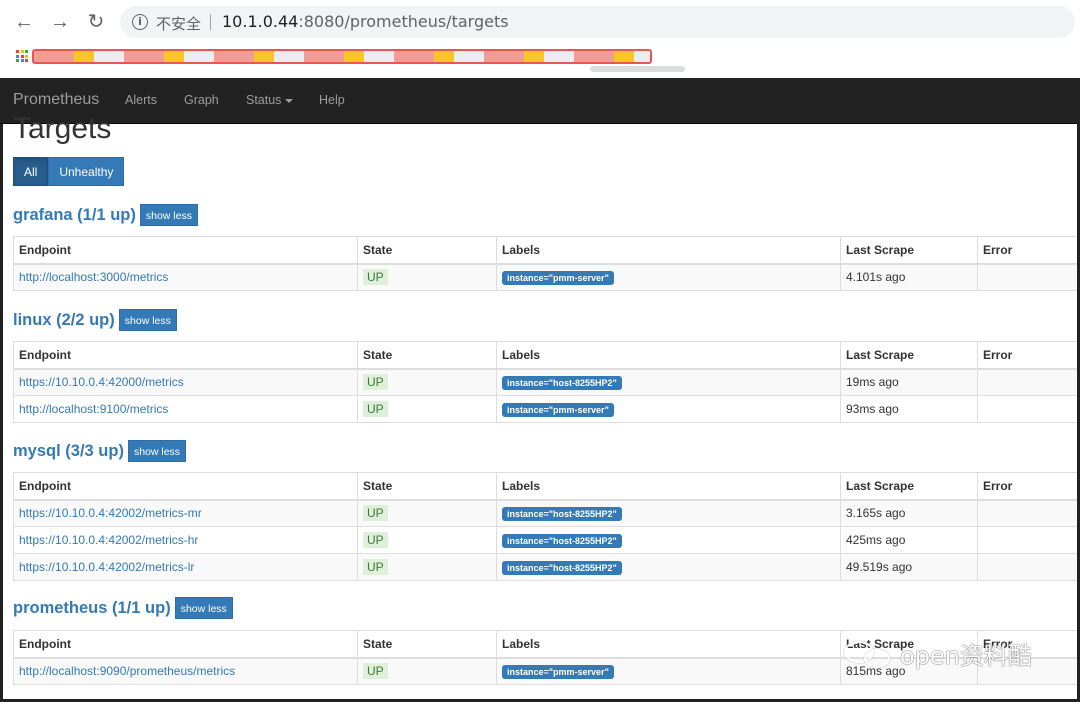 Image resolution: width=1080 pixels, height=702 pixels. What do you see at coordinates (909, 382) in the screenshot?
I see `last-scrape: 19ms ago` at bounding box center [909, 382].